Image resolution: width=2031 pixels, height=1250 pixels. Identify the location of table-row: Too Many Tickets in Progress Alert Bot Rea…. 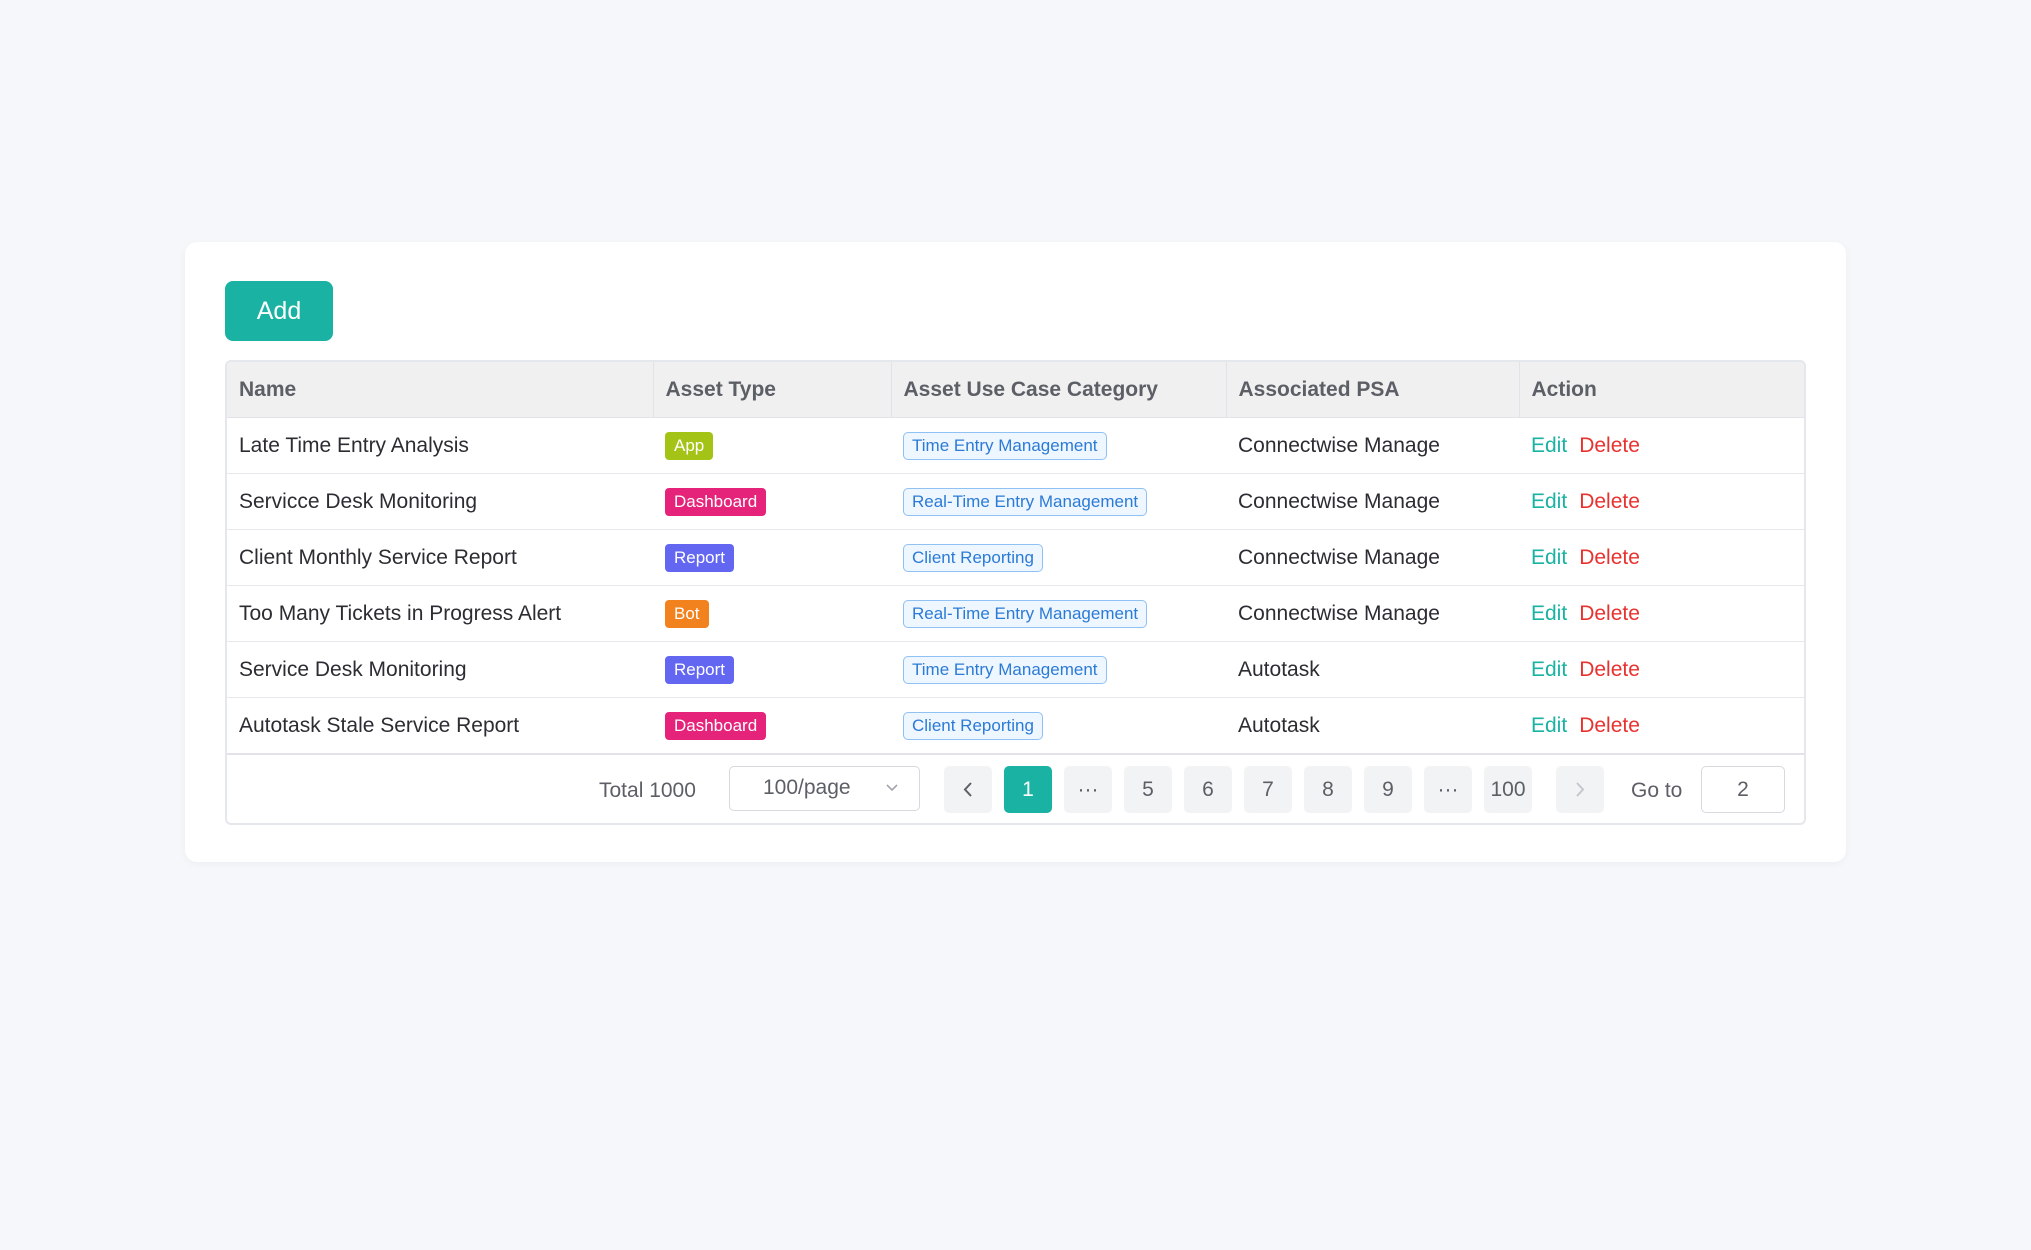
(1015, 613).